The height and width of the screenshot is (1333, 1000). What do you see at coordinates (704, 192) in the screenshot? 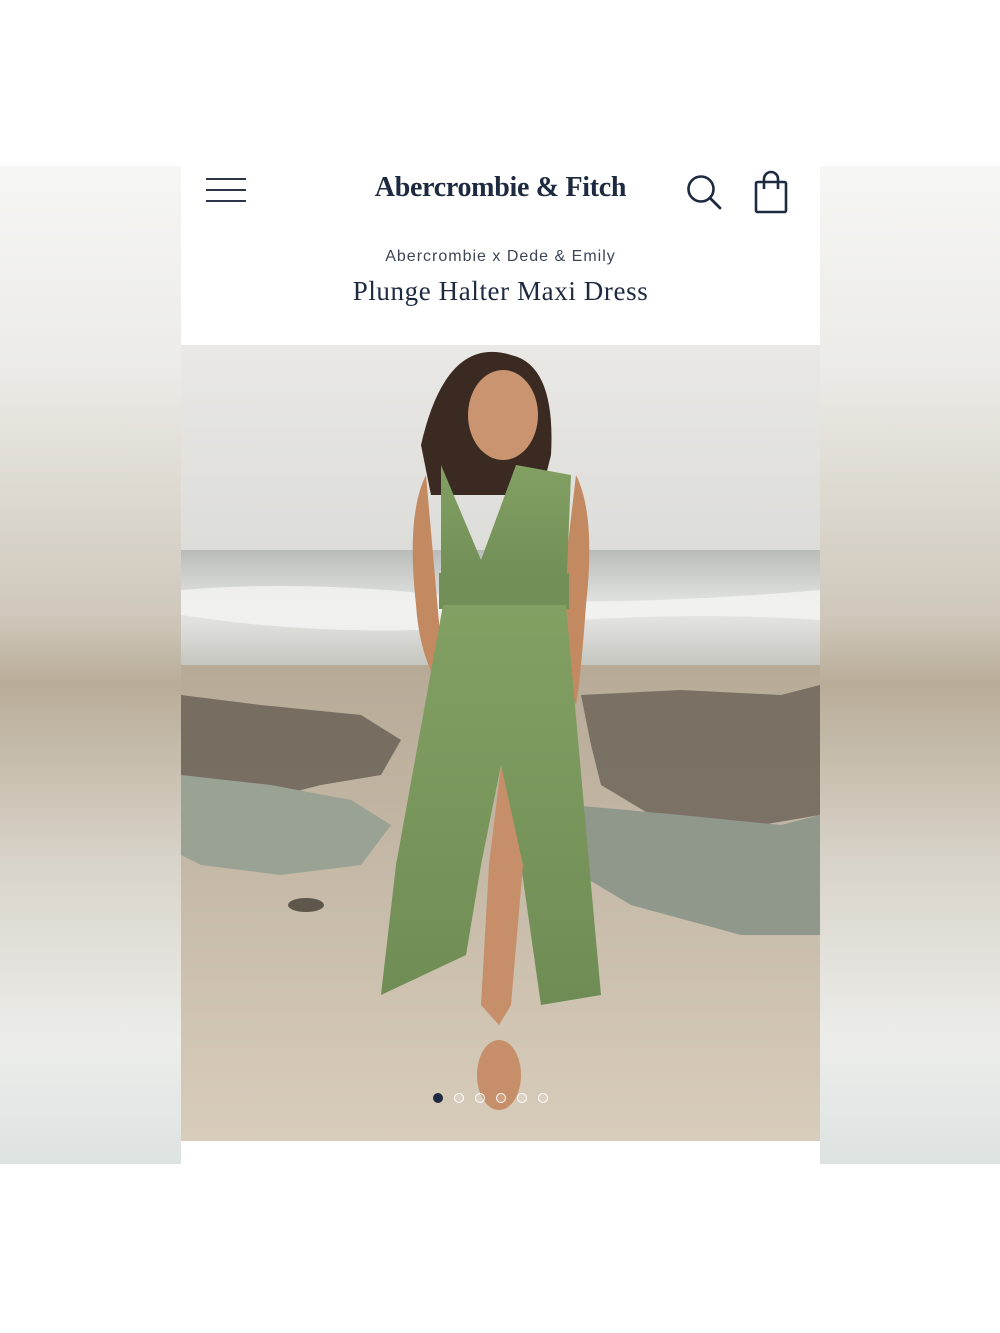
I see `search-icon` at bounding box center [704, 192].